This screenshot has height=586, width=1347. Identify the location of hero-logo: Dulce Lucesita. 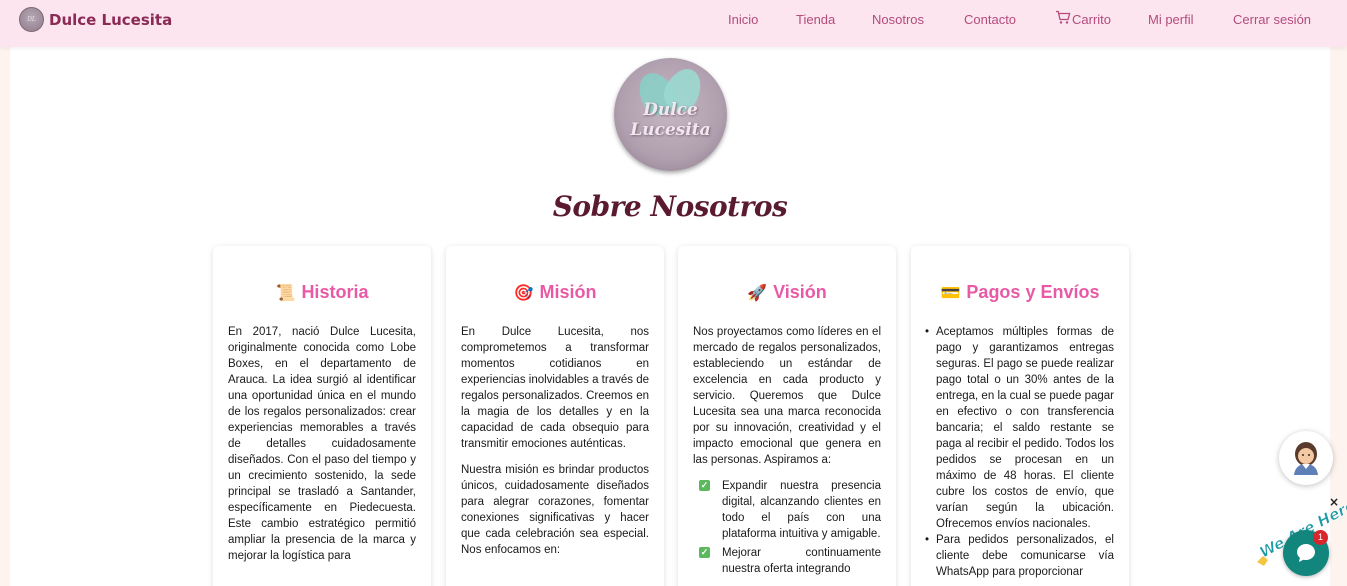
(670, 114).